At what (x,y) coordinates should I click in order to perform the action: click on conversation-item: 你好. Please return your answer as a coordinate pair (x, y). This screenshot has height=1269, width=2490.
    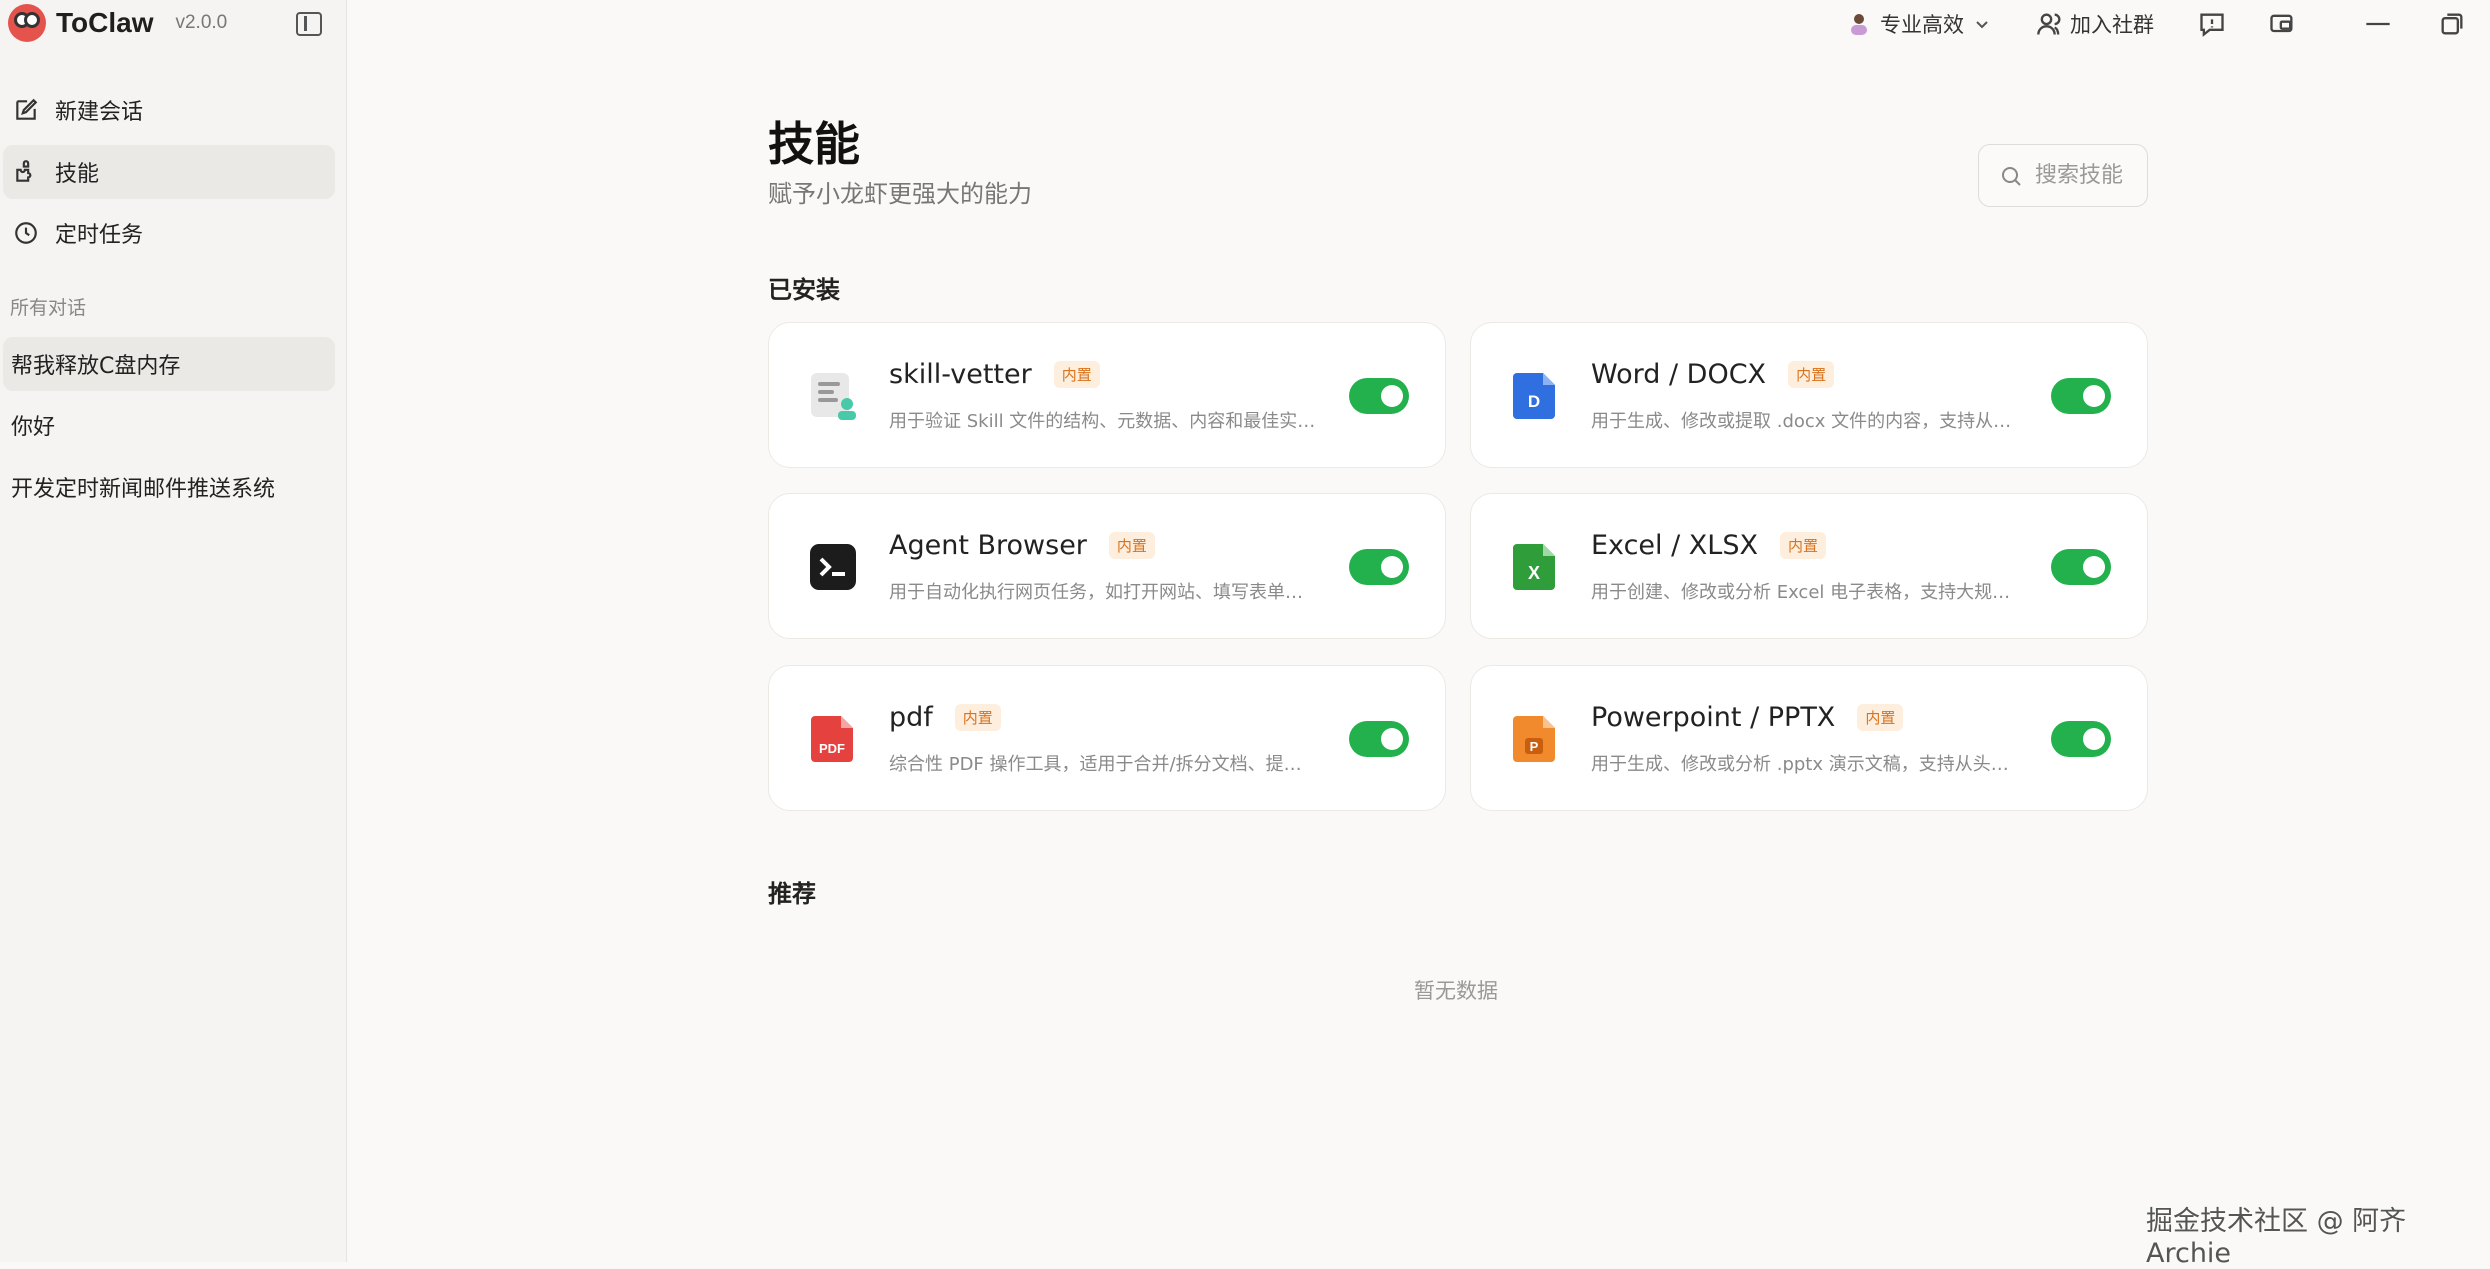
    Looking at the image, I should click on (169, 425).